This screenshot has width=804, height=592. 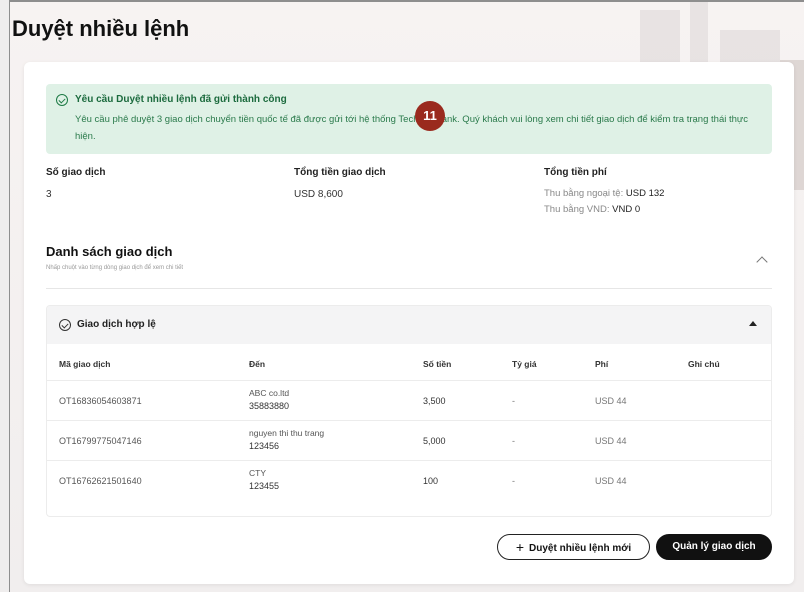 I want to click on fee-label: Tổng tiền phí, so click(x=575, y=172).